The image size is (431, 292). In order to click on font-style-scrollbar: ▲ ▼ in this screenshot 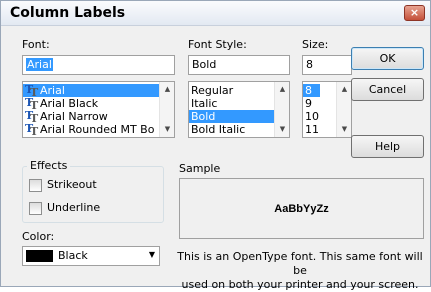, I will do `click(281, 109)`.